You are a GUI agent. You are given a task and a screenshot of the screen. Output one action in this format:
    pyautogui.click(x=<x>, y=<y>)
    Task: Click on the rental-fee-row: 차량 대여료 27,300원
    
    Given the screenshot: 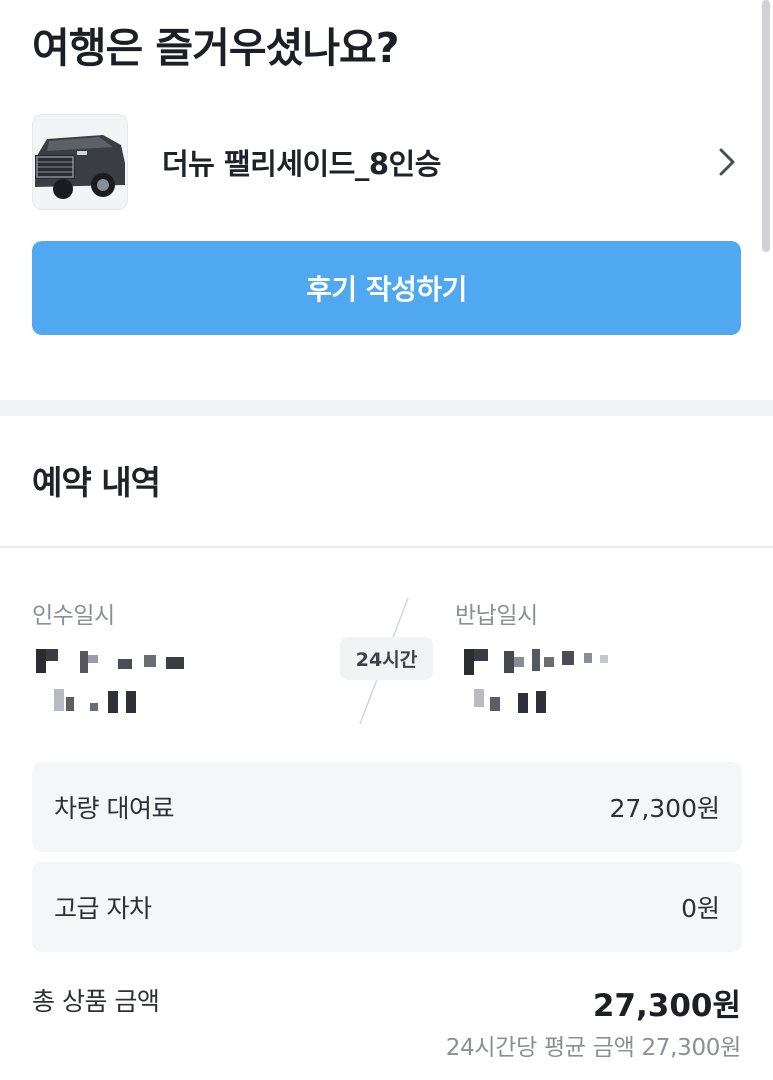 What is the action you would take?
    pyautogui.click(x=387, y=807)
    